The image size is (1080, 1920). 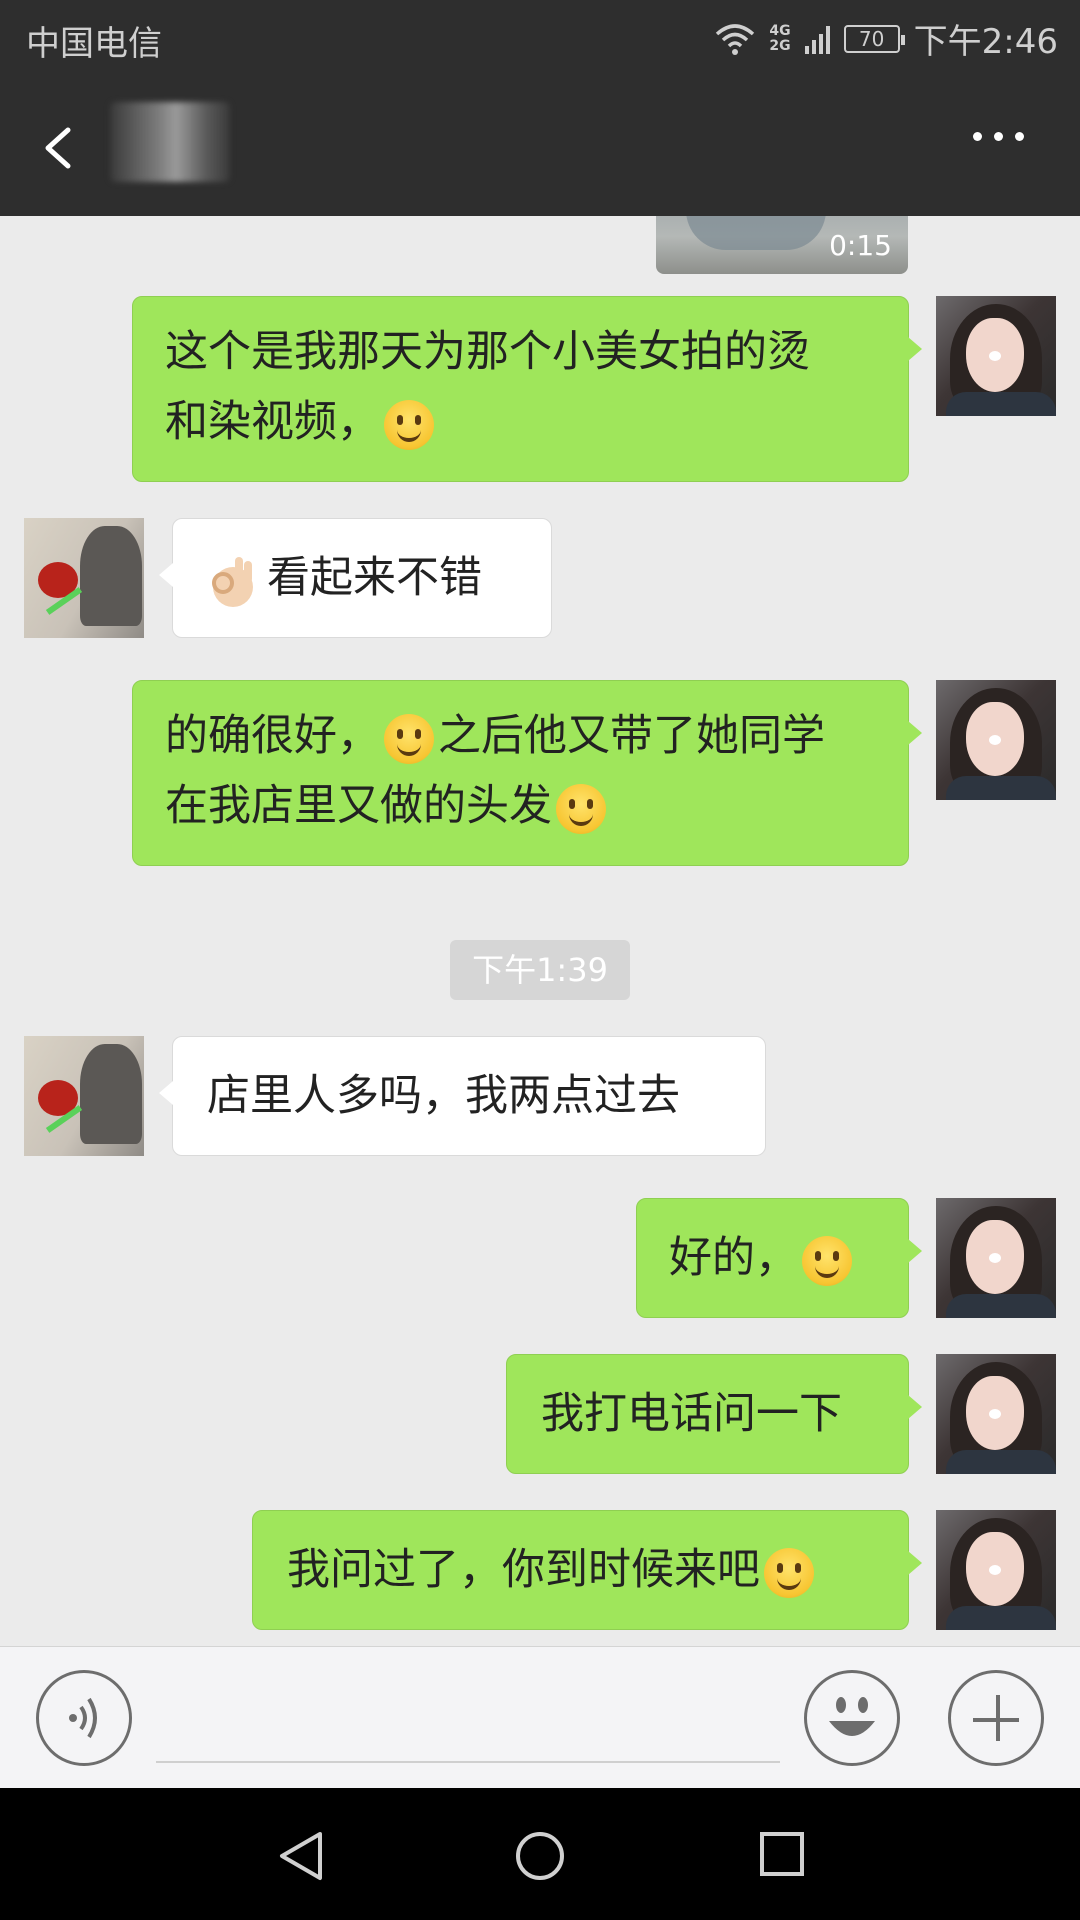 What do you see at coordinates (733, 1258) in the screenshot?
I see `message-text: 好的，` at bounding box center [733, 1258].